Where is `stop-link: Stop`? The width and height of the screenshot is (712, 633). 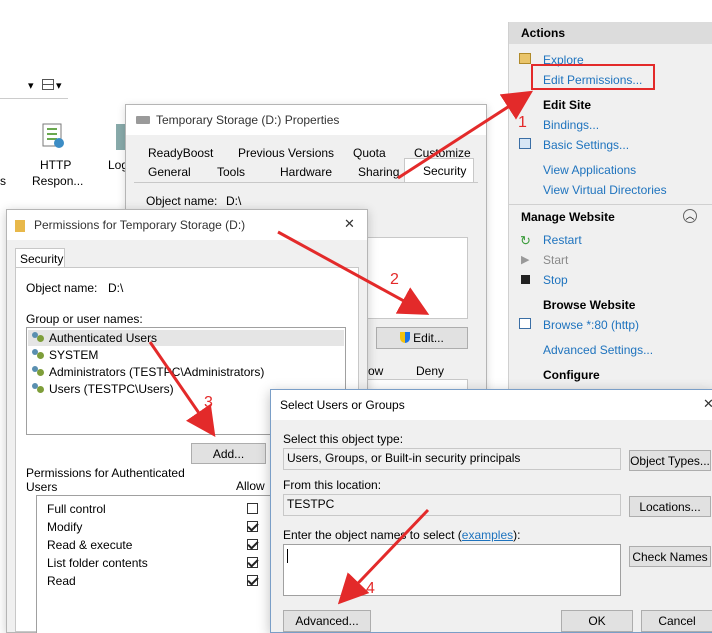 stop-link: Stop is located at coordinates (555, 280).